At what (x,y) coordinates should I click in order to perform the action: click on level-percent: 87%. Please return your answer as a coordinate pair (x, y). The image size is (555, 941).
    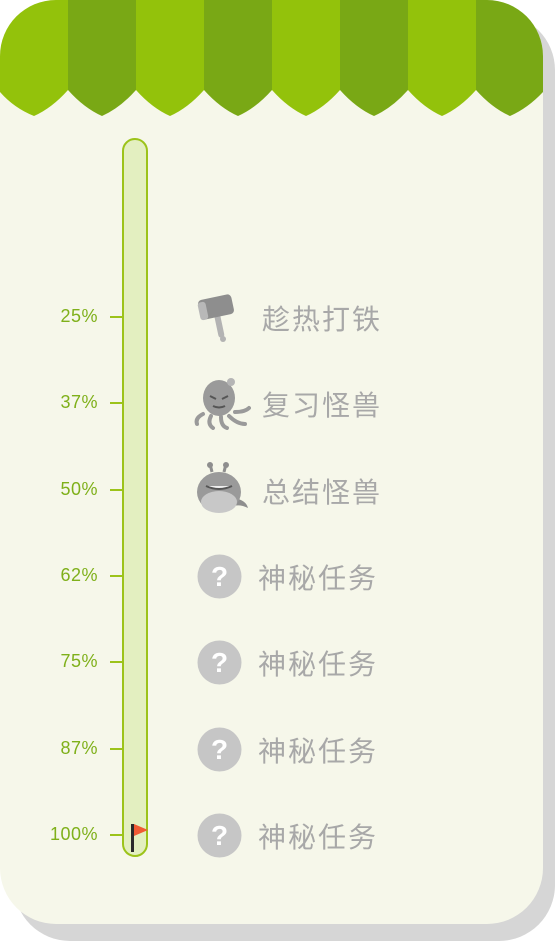
    Looking at the image, I should click on (79, 748).